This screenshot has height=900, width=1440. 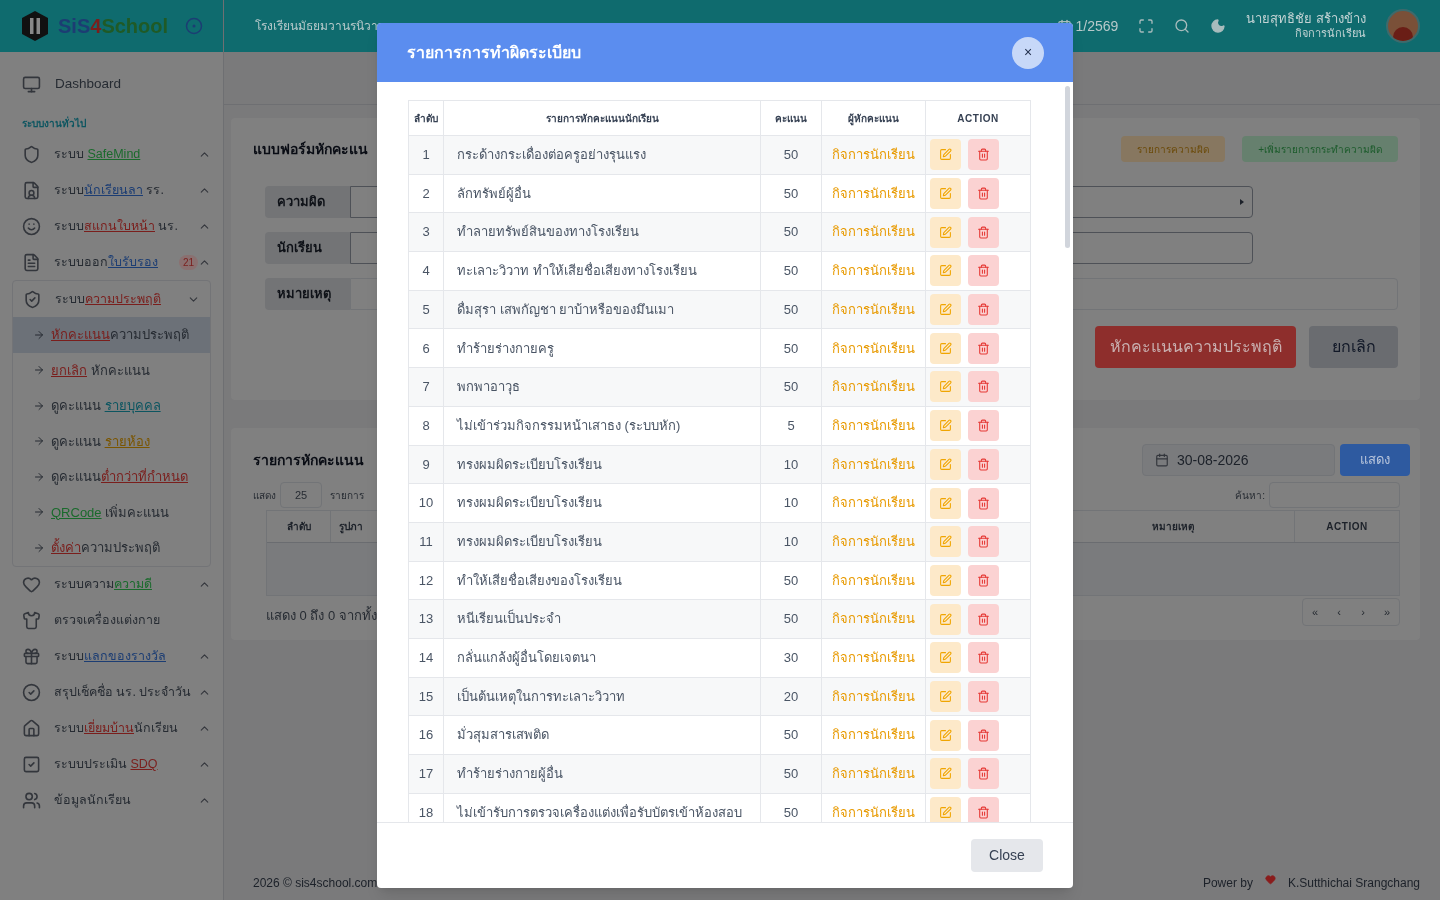 I want to click on avatar, so click(x=1403, y=26).